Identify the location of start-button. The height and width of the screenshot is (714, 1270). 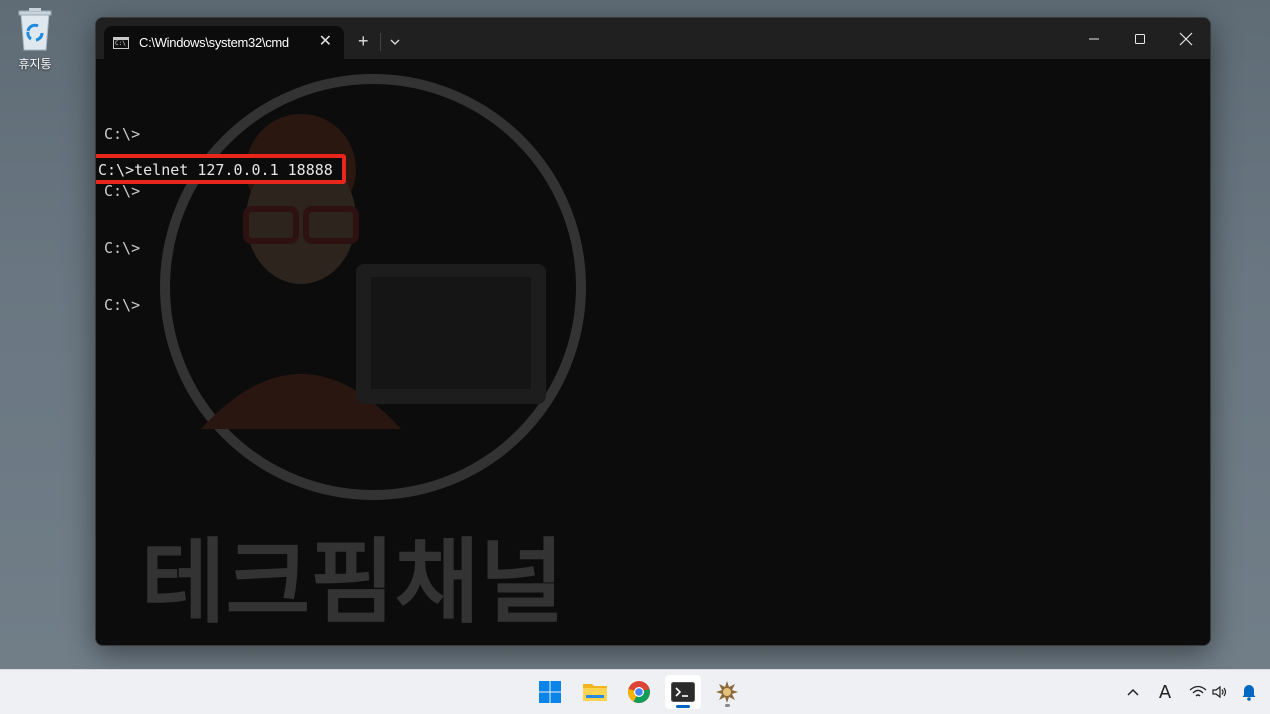
(550, 692).